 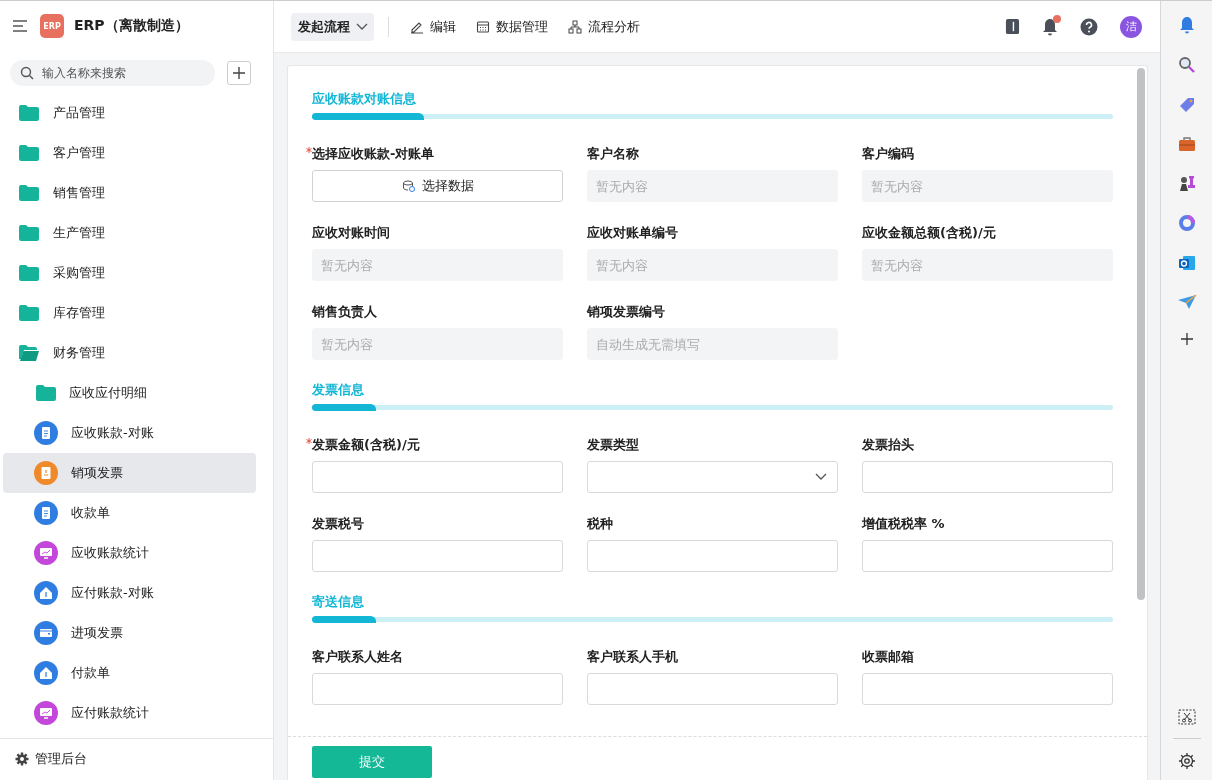 What do you see at coordinates (1186, 339) in the screenshot?
I see `add-icon` at bounding box center [1186, 339].